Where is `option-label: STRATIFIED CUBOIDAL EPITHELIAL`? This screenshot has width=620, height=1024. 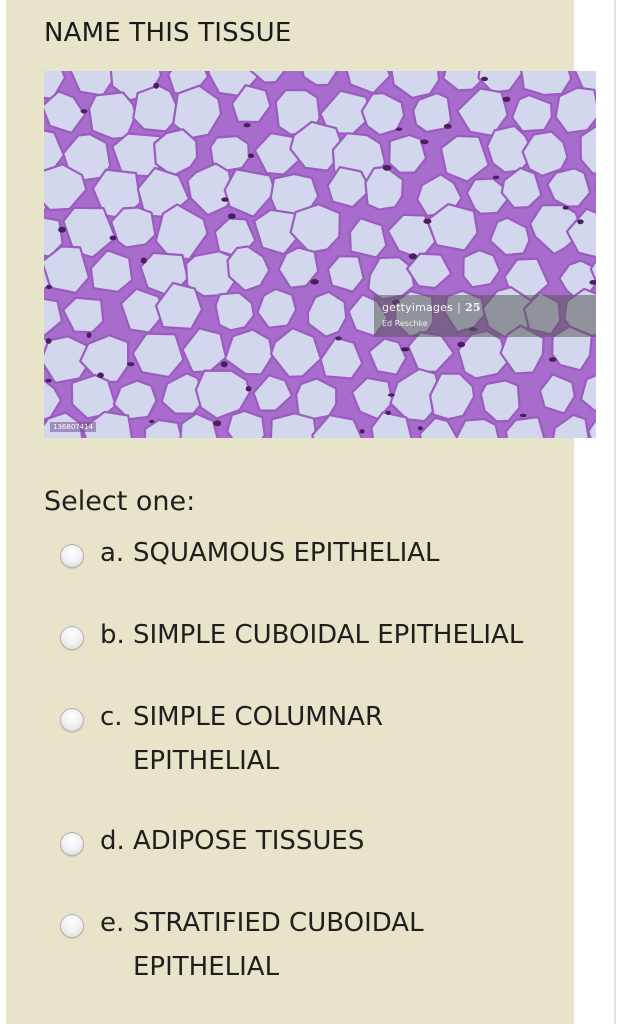
option-label: STRATIFIED CUBOIDAL EPITHELIAL is located at coordinates (278, 945).